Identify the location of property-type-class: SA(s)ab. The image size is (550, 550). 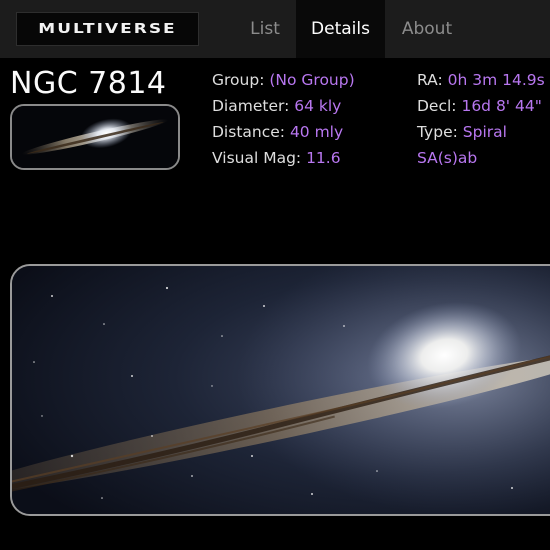
(481, 158).